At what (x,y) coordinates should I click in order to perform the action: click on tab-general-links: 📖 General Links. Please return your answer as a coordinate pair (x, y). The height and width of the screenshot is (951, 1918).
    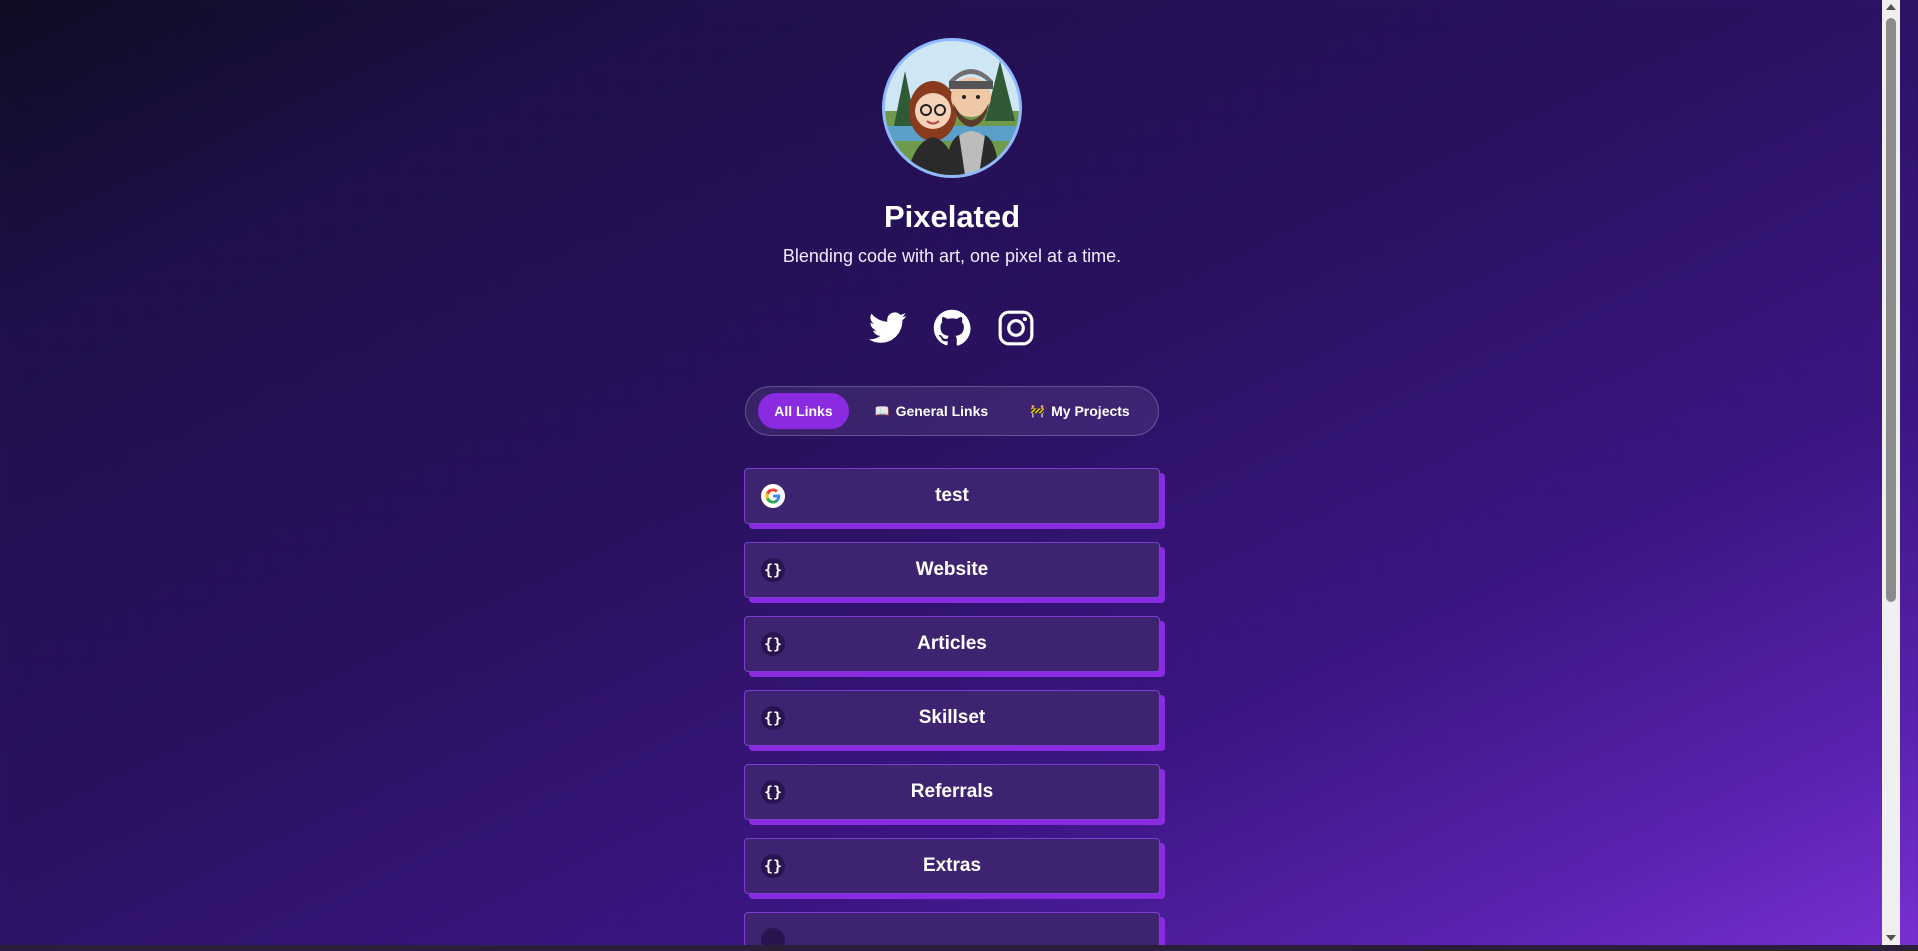
    Looking at the image, I should click on (932, 411).